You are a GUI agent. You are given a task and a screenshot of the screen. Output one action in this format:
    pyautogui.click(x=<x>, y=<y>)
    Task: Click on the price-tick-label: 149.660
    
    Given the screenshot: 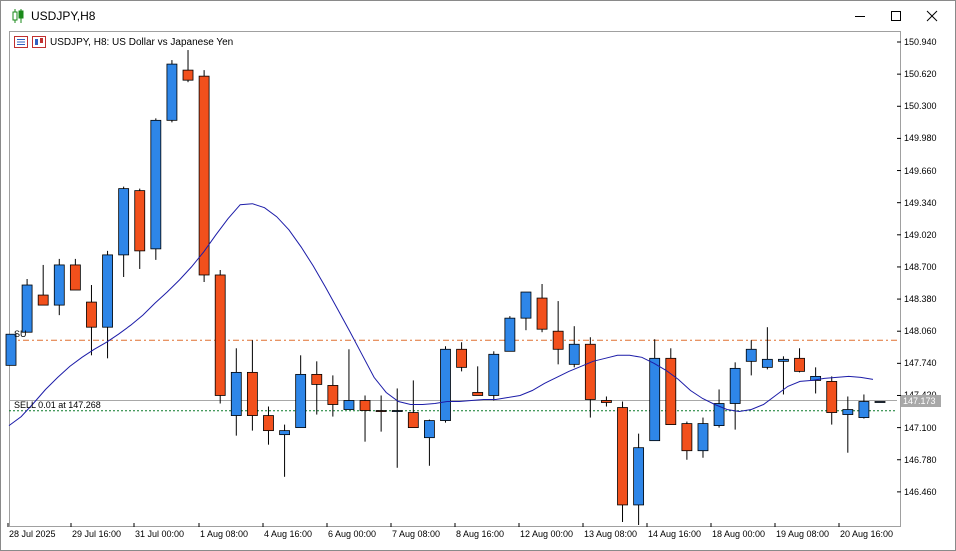 What is the action you would take?
    pyautogui.click(x=920, y=170)
    